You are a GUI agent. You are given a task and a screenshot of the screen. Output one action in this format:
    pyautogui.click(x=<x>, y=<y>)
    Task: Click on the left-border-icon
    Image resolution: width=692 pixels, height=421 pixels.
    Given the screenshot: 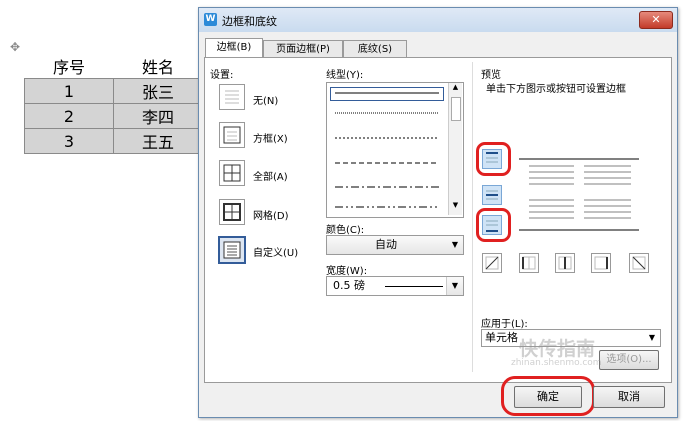 What is the action you would take?
    pyautogui.click(x=529, y=263)
    